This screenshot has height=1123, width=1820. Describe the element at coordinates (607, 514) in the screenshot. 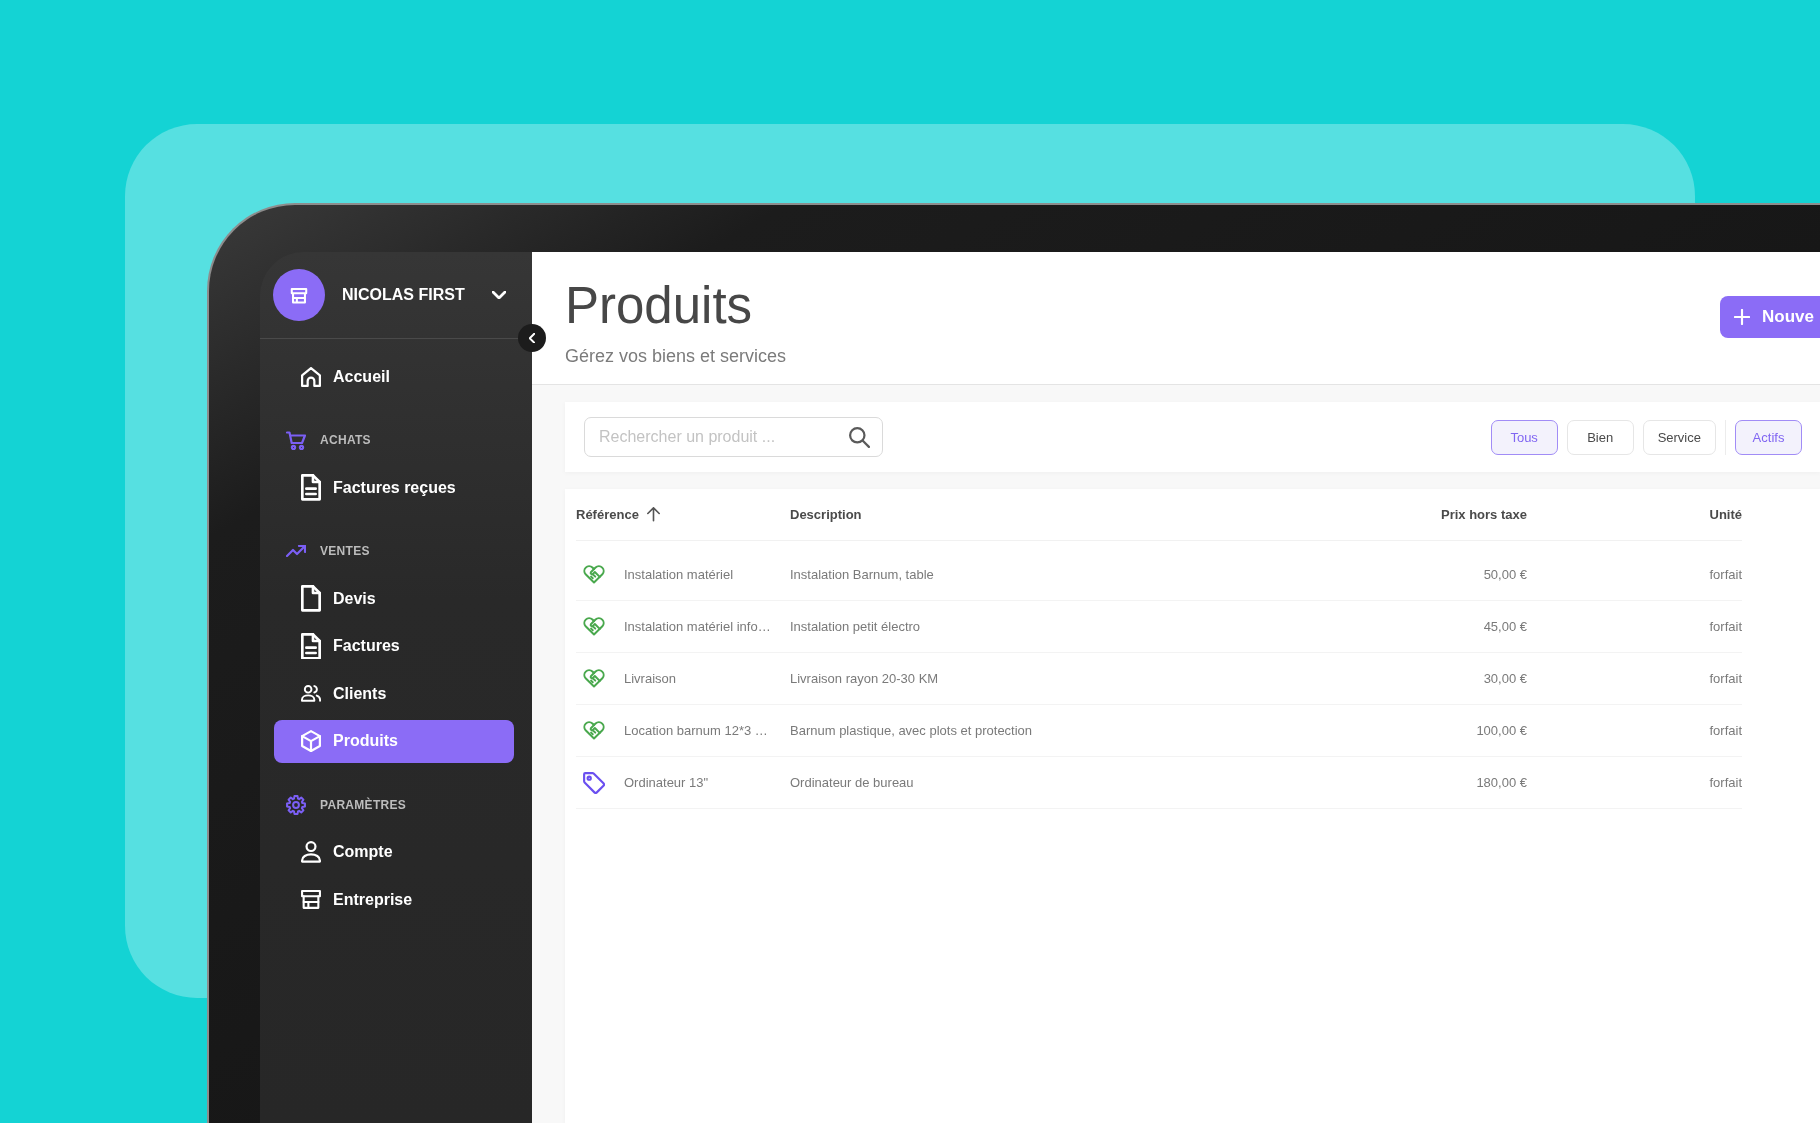

I see `column-header: Référence` at that location.